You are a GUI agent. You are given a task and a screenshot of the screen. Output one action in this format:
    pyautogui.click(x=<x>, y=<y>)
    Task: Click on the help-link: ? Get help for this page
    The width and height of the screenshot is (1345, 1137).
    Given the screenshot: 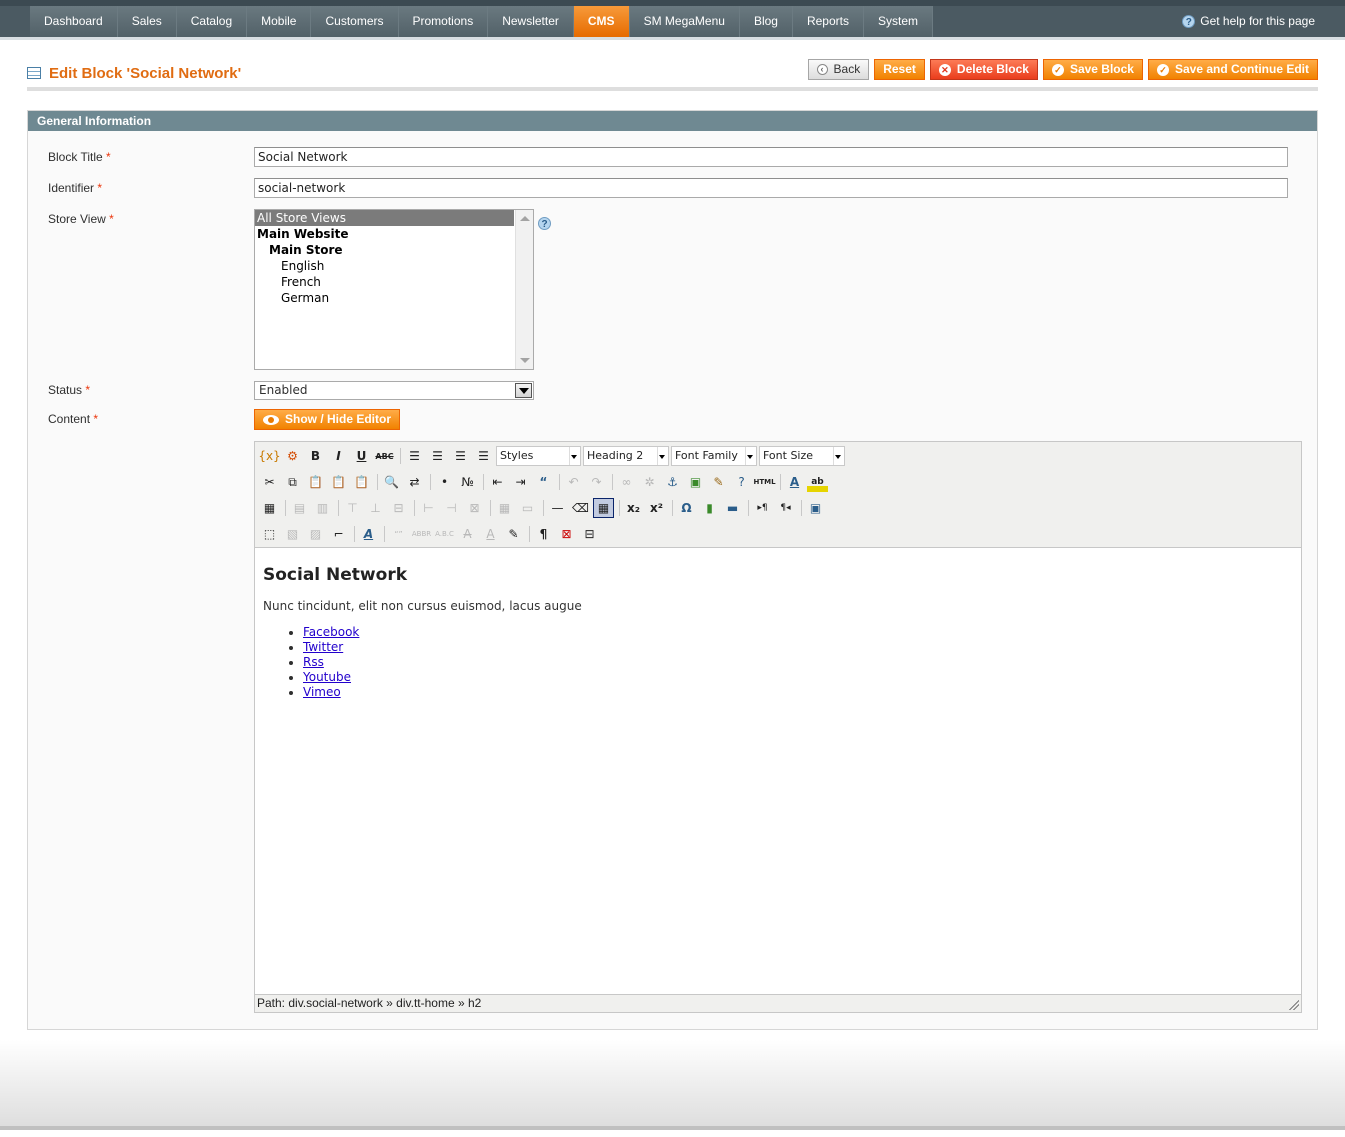 What is the action you would take?
    pyautogui.click(x=1248, y=21)
    